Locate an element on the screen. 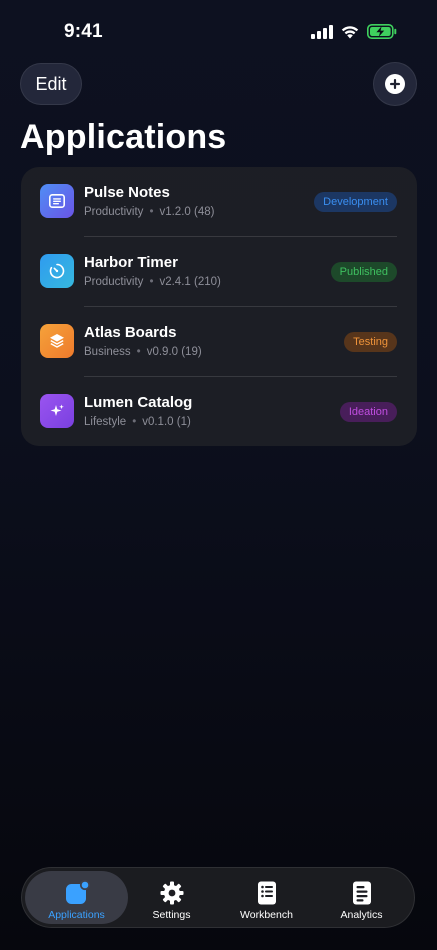 The image size is (437, 950). app-square-icon is located at coordinates (77, 893).